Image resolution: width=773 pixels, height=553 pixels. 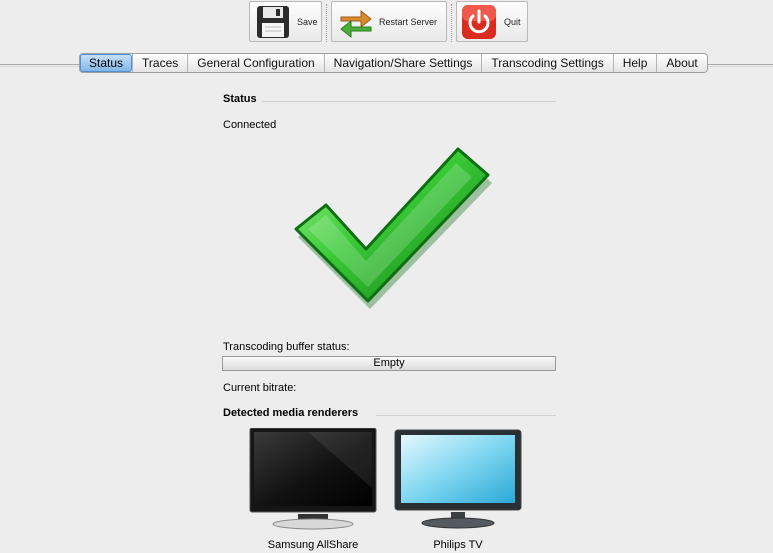 What do you see at coordinates (458, 545) in the screenshot?
I see `renderer-name: Philips TV` at bounding box center [458, 545].